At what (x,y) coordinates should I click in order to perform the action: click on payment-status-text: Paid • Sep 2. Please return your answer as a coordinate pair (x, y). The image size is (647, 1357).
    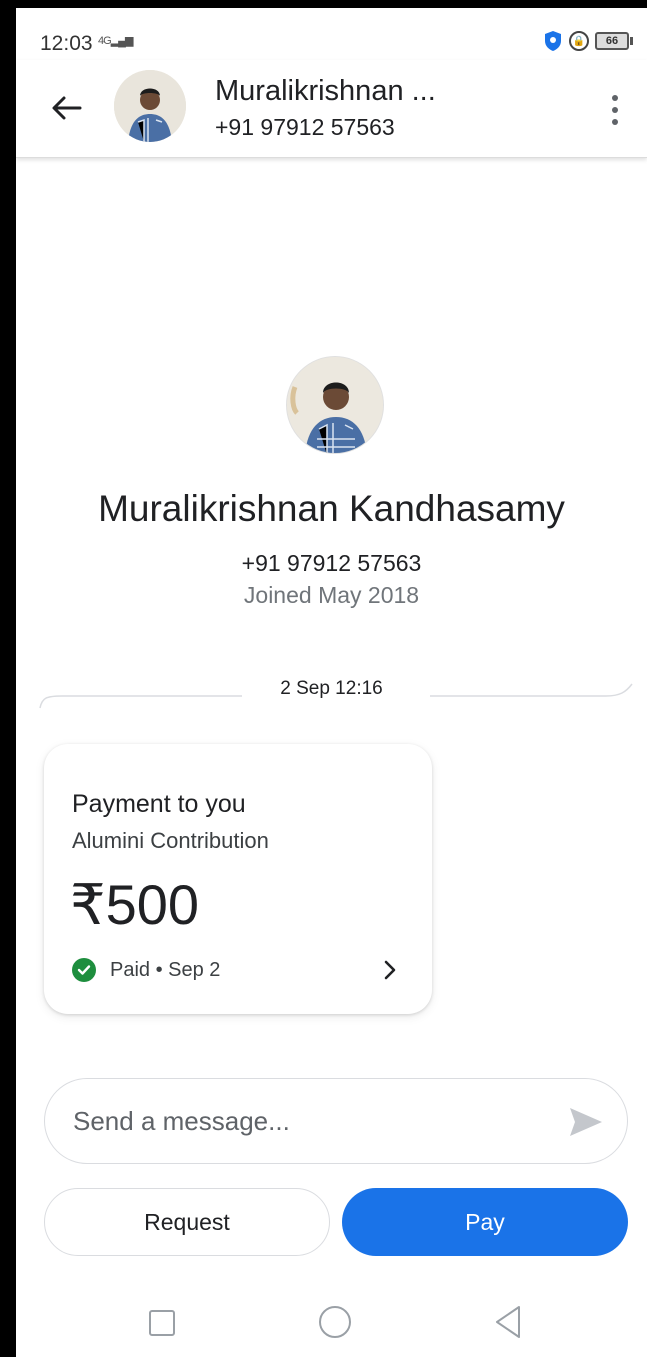
    Looking at the image, I should click on (165, 969).